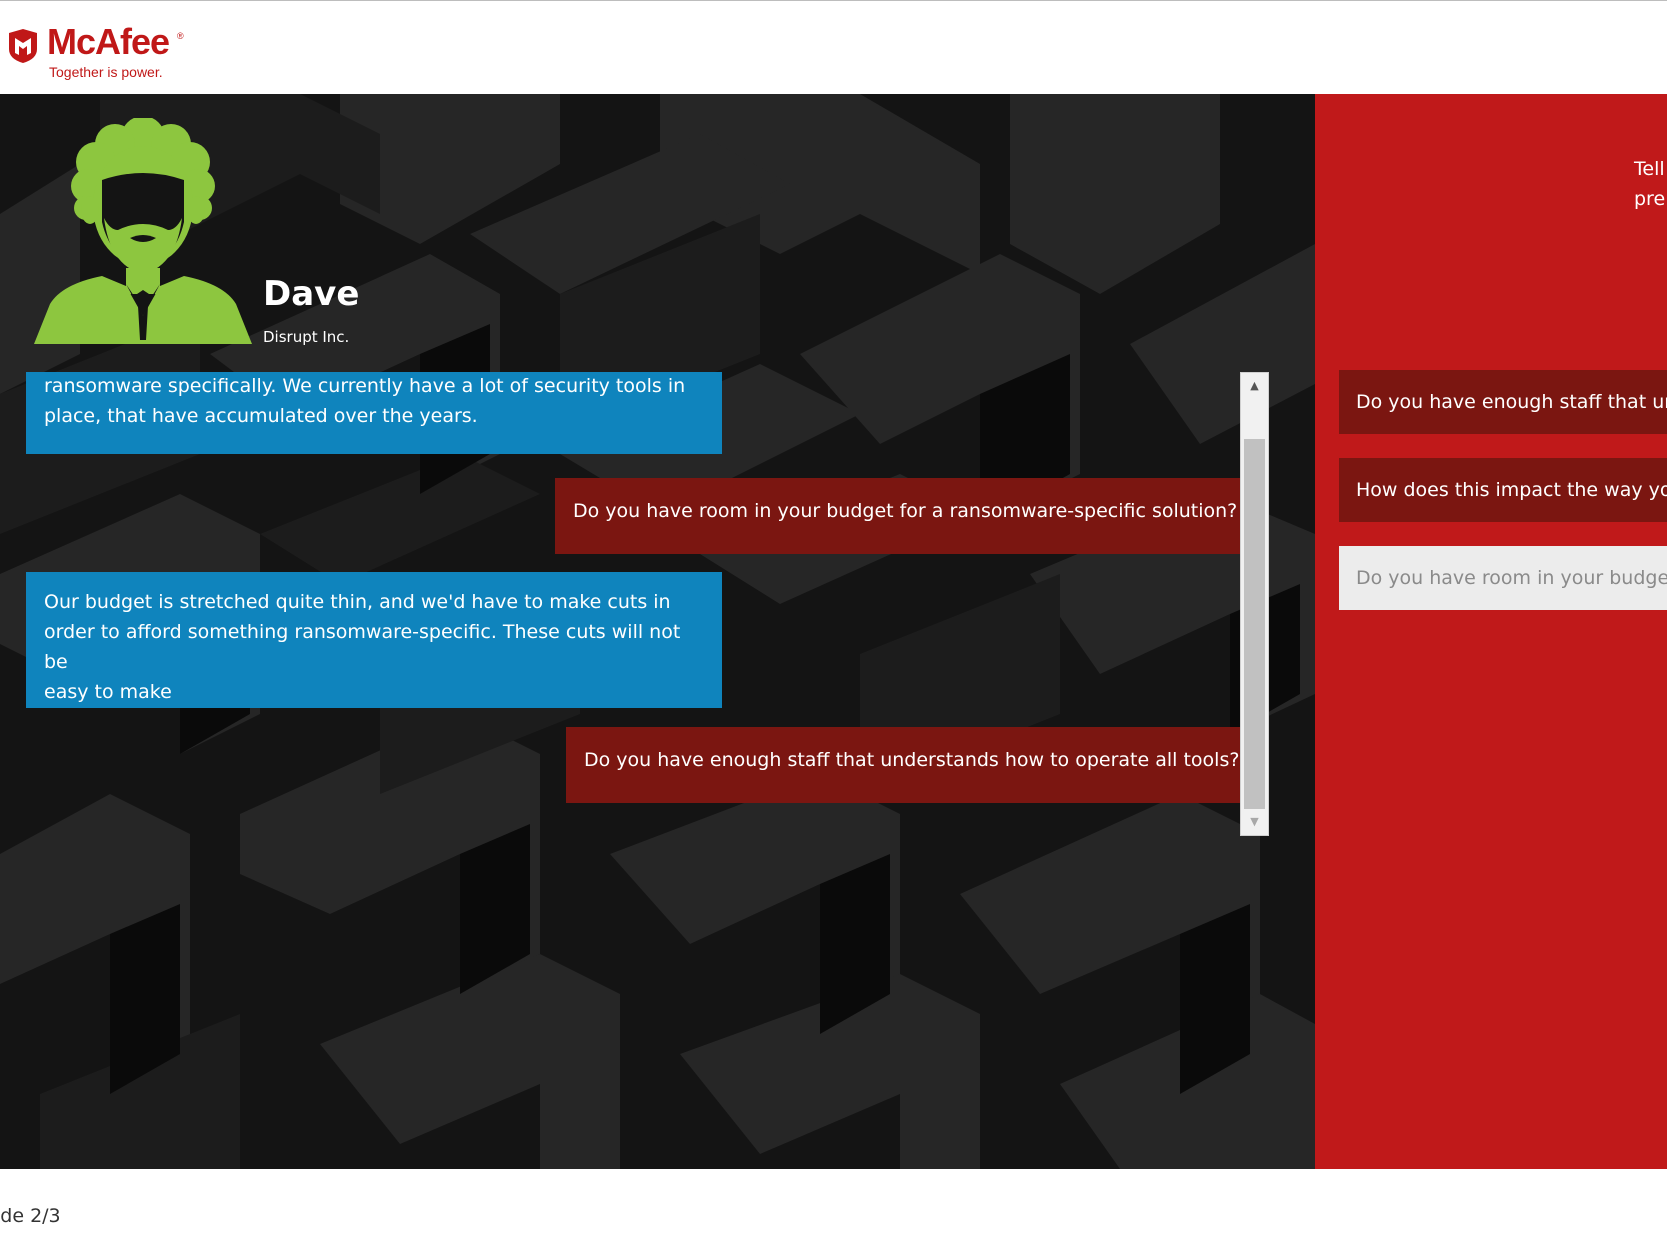  Describe the element at coordinates (833, 1216) in the screenshot. I see `footer: ide 2/3` at that location.